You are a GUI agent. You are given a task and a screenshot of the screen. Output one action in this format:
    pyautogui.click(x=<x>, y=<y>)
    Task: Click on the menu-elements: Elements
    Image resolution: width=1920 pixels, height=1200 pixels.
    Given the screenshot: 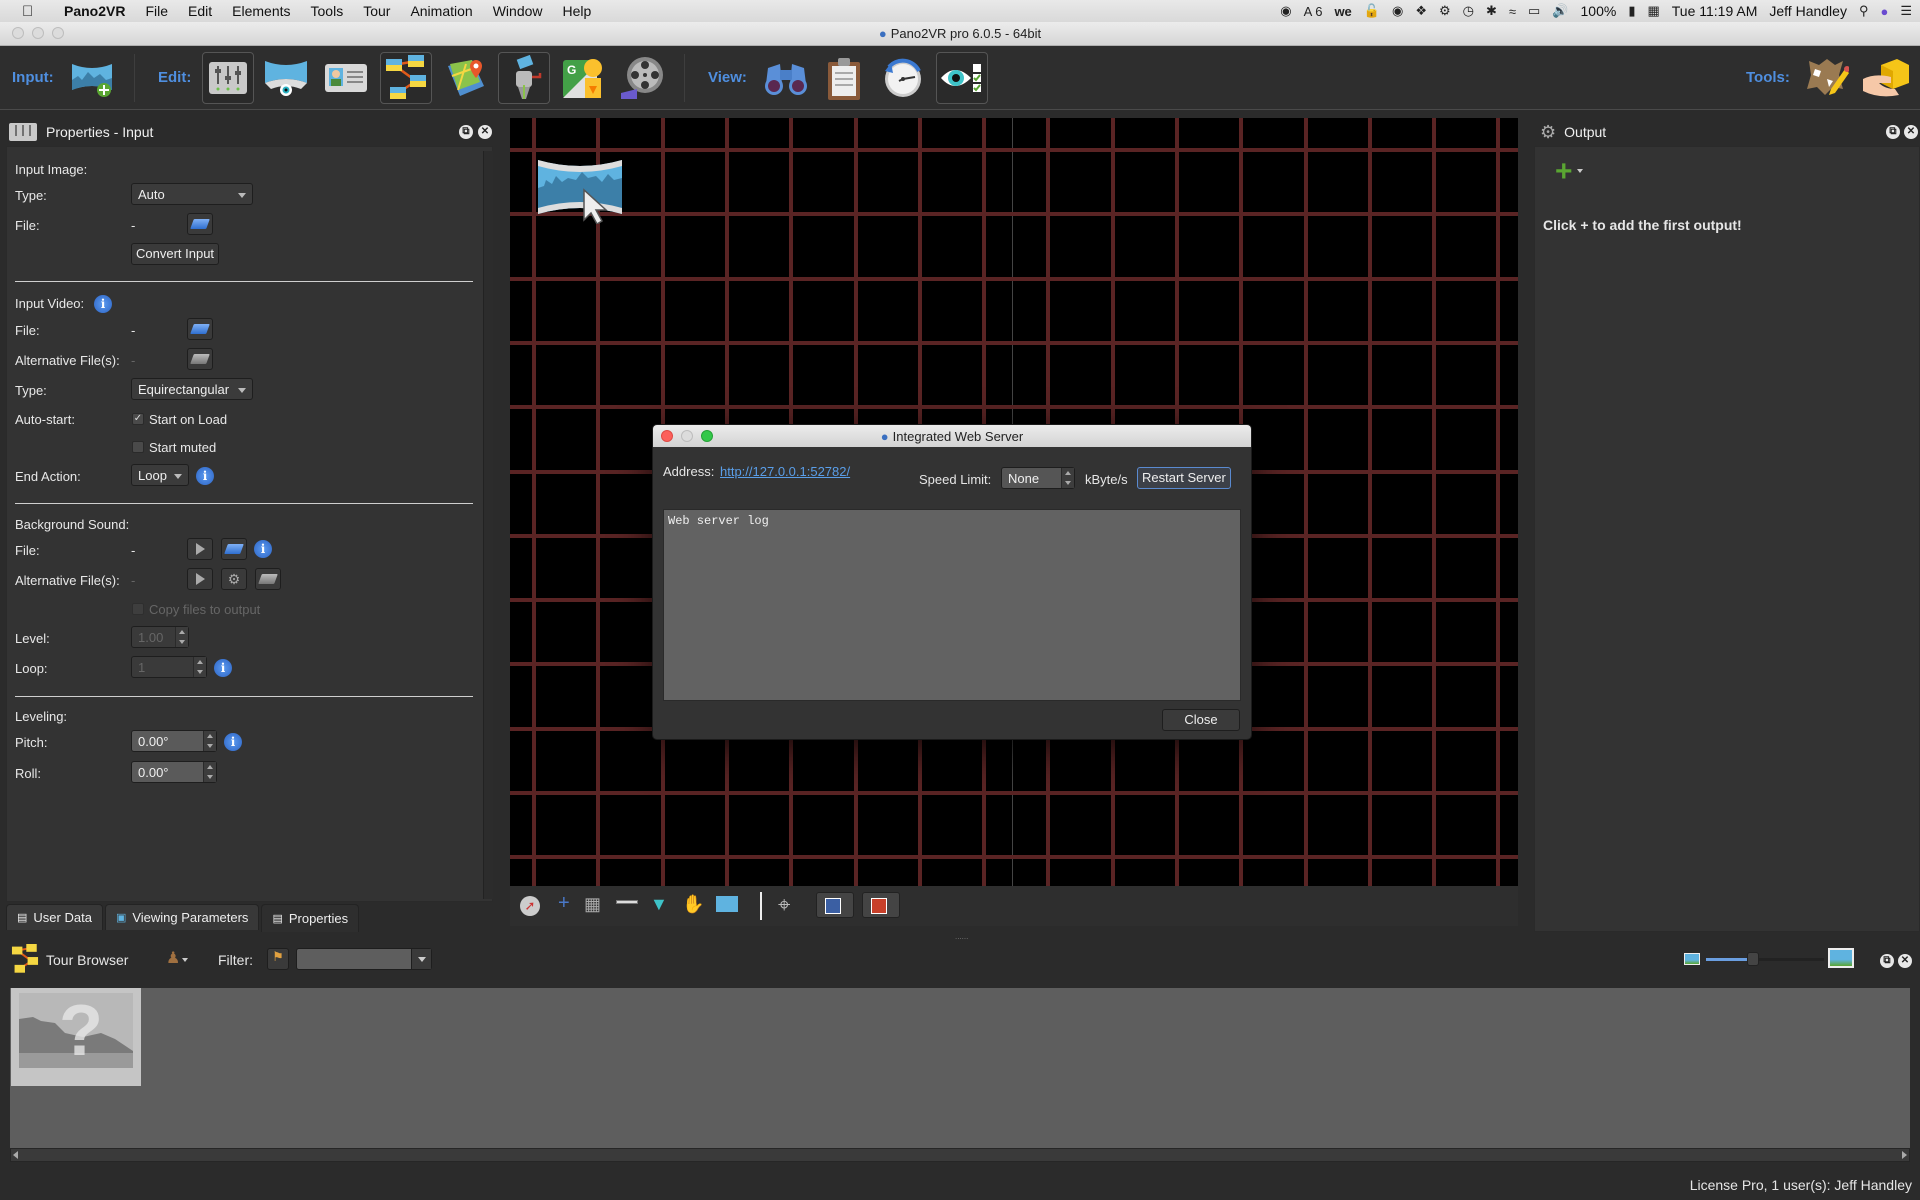 What is the action you would take?
    pyautogui.click(x=261, y=11)
    